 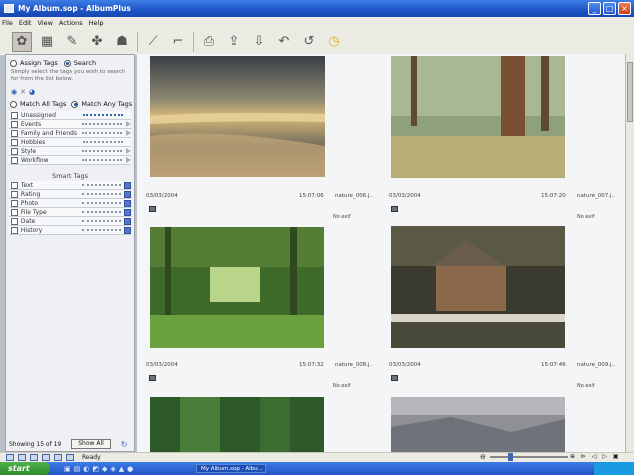 What do you see at coordinates (25, 23) in the screenshot?
I see `menu-edit: Edit` at bounding box center [25, 23].